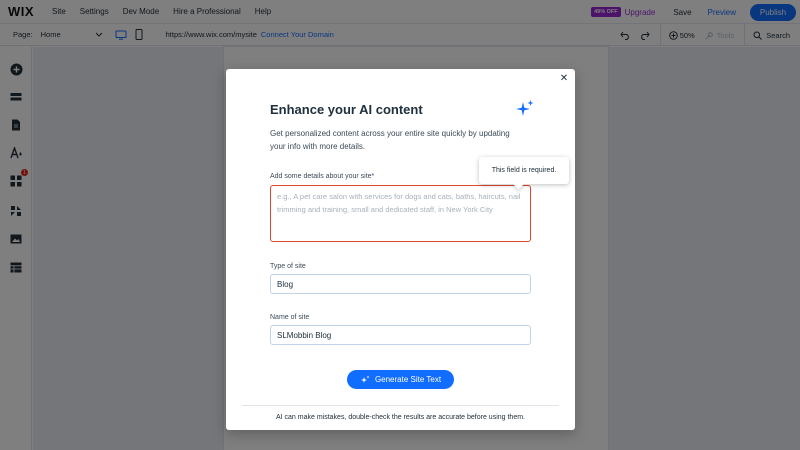 The image size is (800, 450). What do you see at coordinates (346, 109) in the screenshot?
I see `dialog-title: Enhance your AI content` at bounding box center [346, 109].